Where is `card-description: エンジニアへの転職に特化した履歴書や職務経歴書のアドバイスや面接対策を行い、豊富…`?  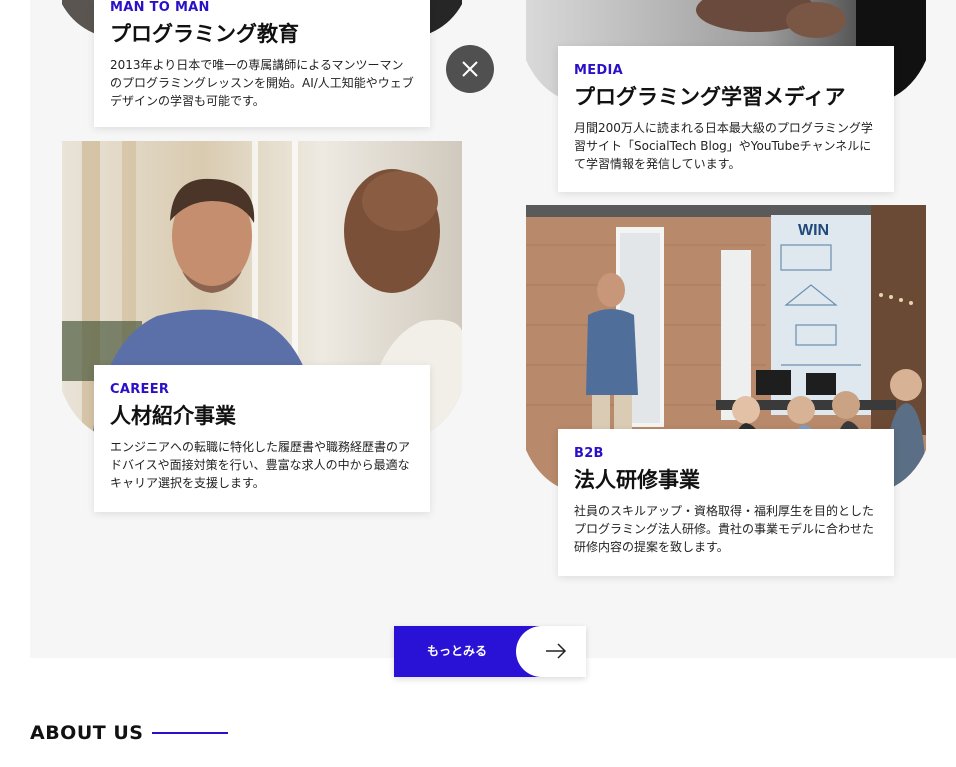 card-description: エンジニアへの転職に特化した履歴書や職務経歴書のアドバイスや面接対策を行い、豊富… is located at coordinates (260, 465).